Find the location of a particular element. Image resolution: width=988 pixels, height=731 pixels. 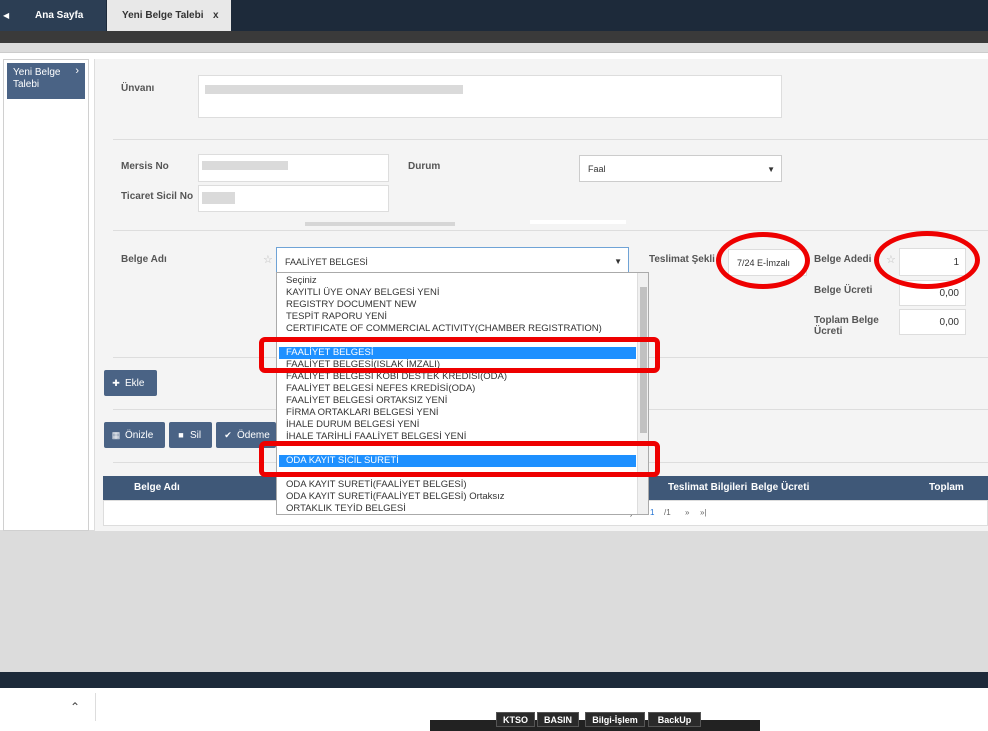

pager-page: 1 is located at coordinates (652, 512).